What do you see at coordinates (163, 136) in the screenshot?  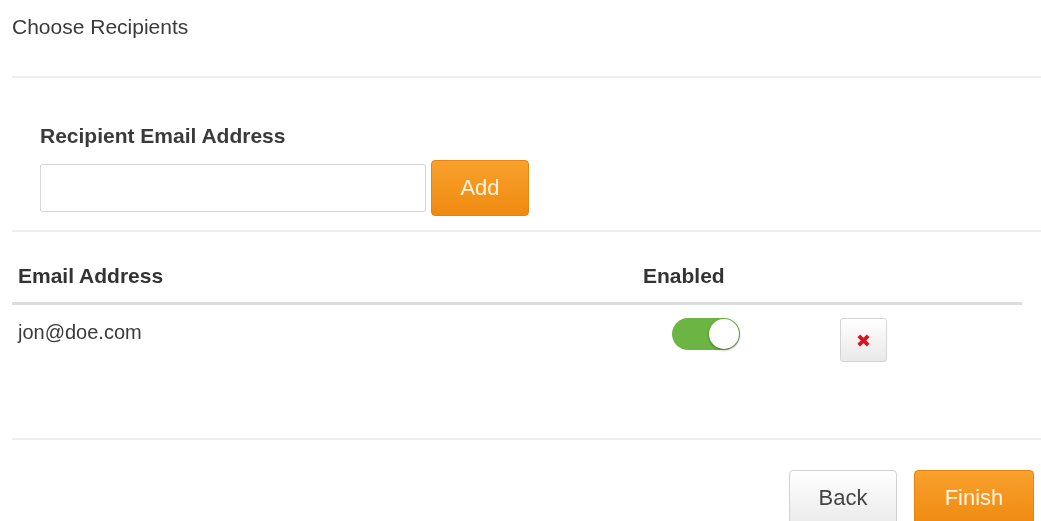 I see `field-label: Recipient Email Address` at bounding box center [163, 136].